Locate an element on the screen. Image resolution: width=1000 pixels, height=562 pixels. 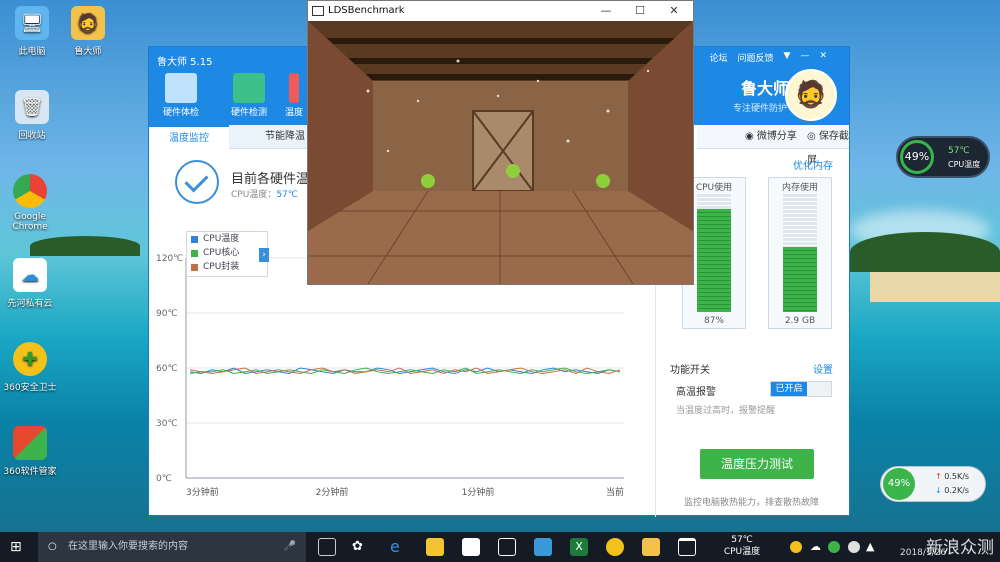
x-tick-label: 2分钟前 is located at coordinates (332, 492).